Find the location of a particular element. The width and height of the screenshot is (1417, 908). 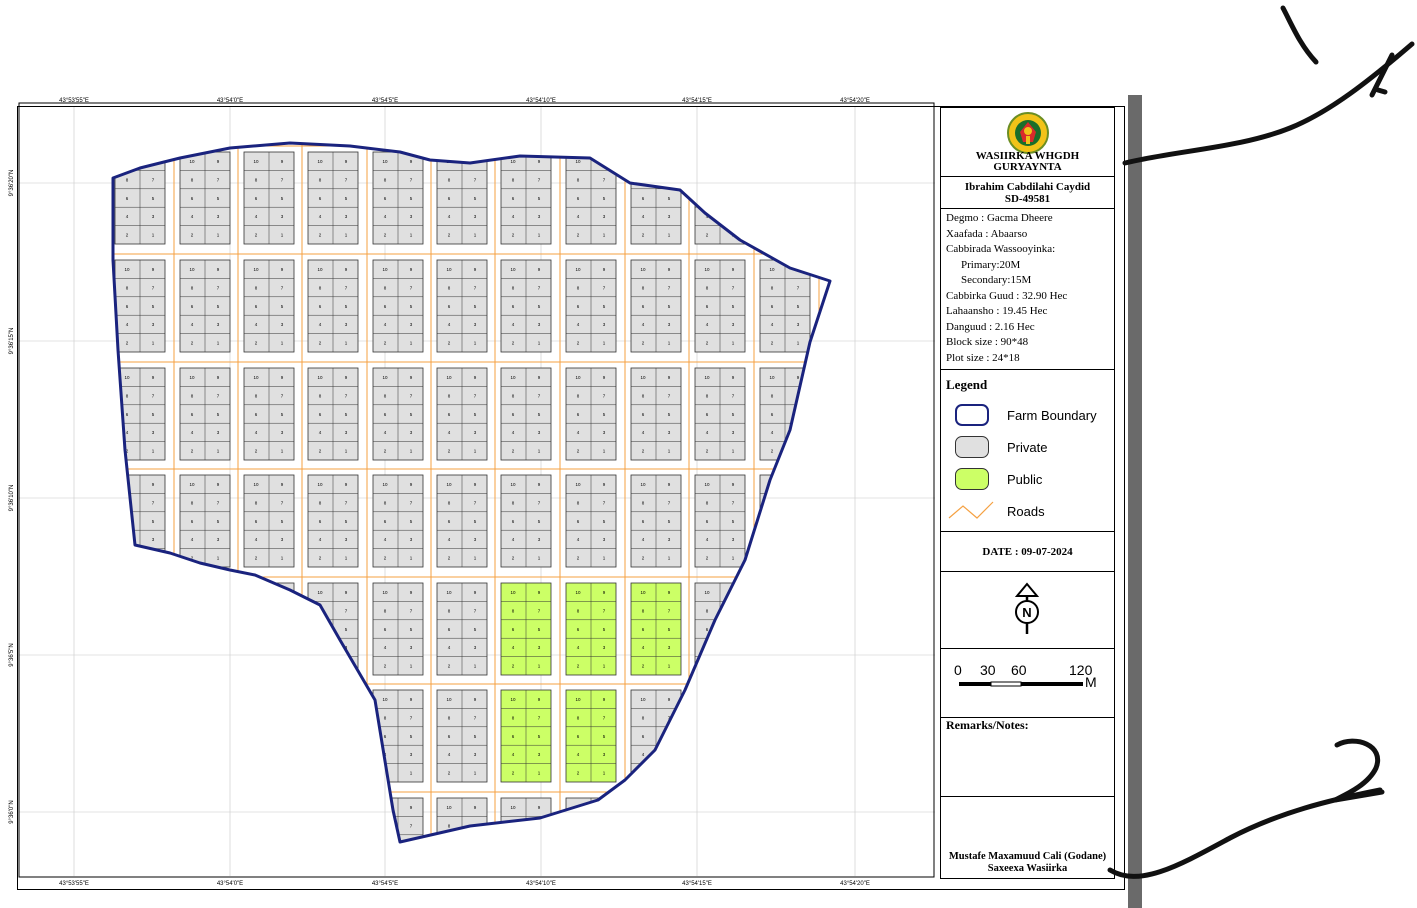

owner-block: Ibrahim Cabdilahi Caydid SD-49581 is located at coordinates (1027, 193).